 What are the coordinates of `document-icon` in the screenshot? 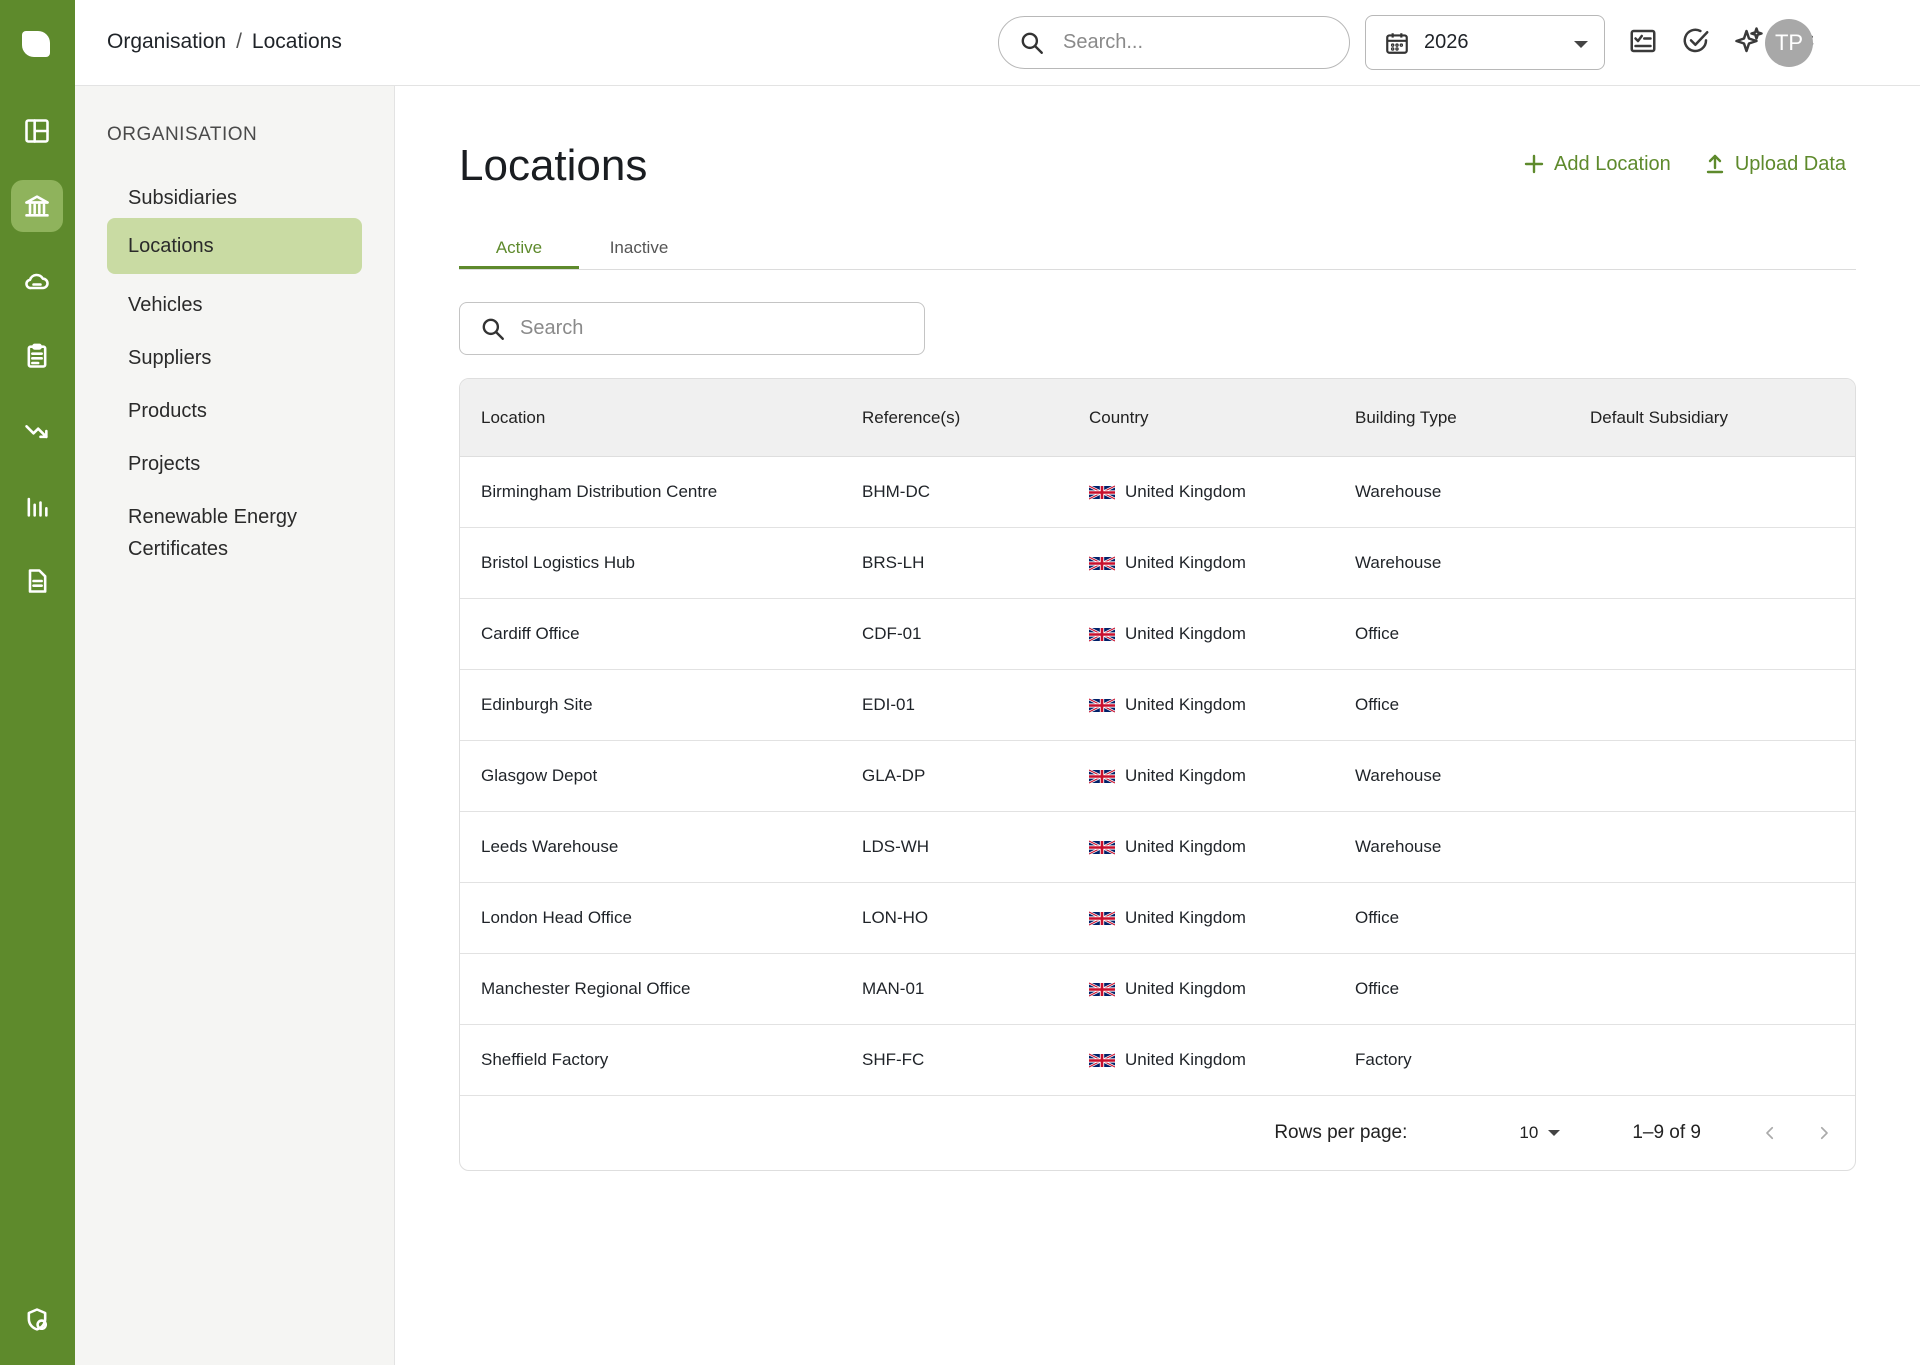 It's located at (37, 581).